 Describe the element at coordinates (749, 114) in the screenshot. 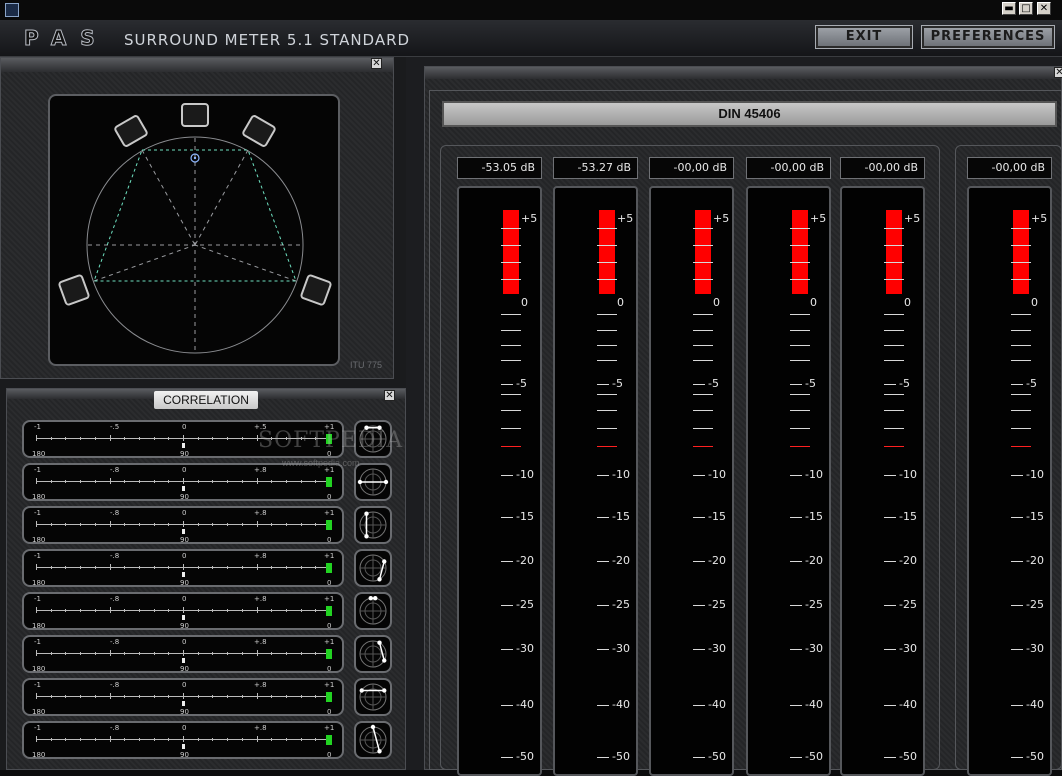

I see `standard-selector: DIN 45406` at that location.